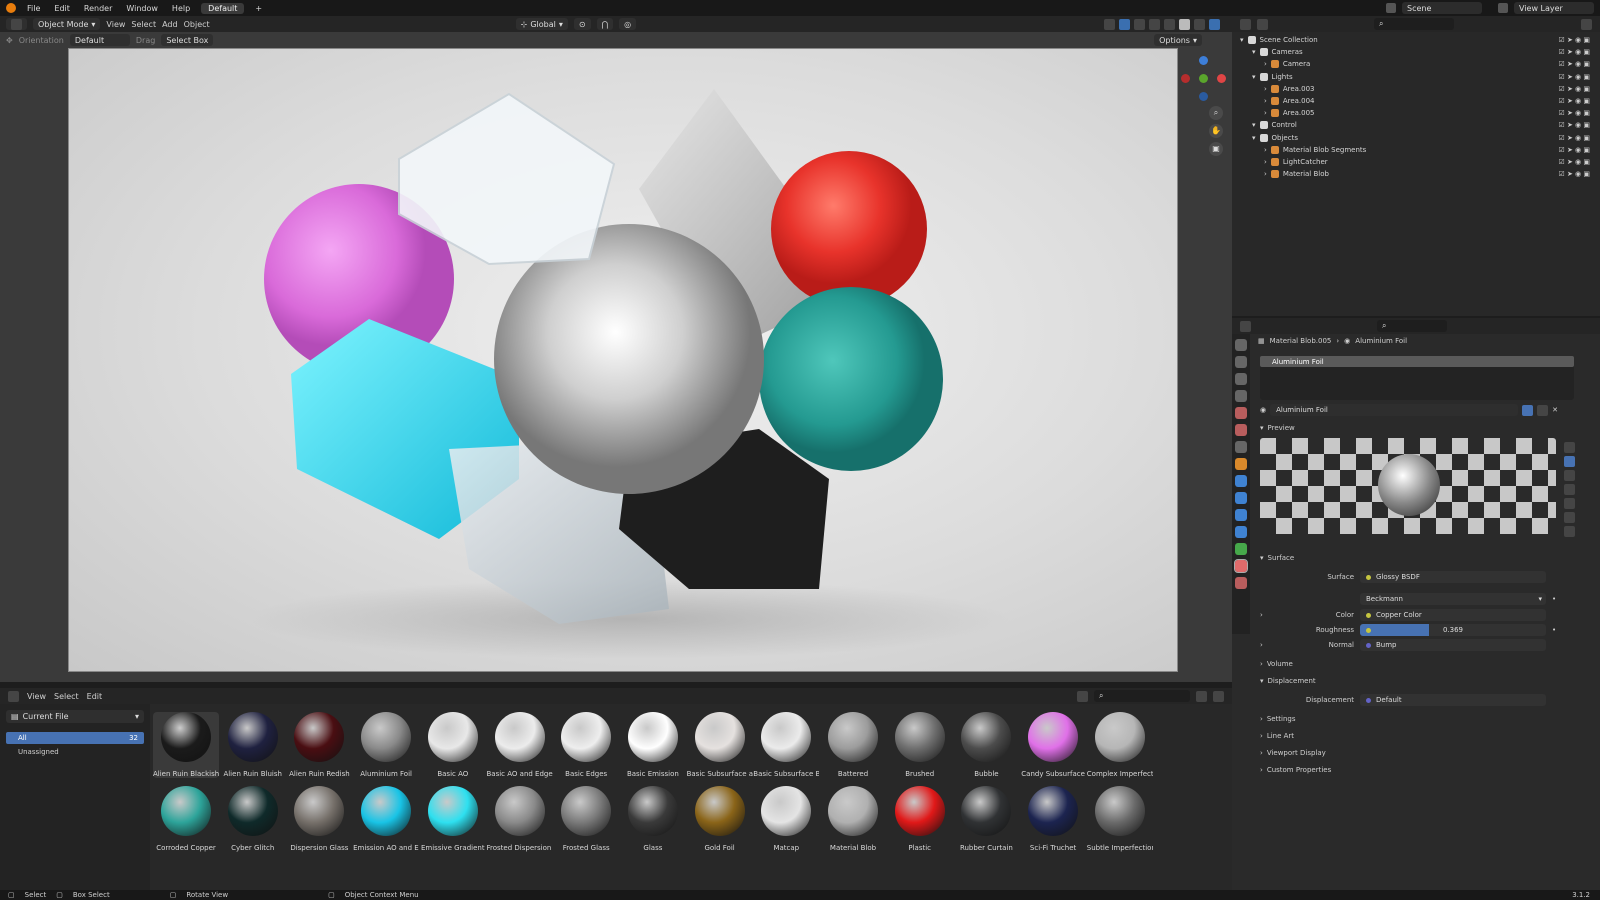 The width and height of the screenshot is (1600, 900). I want to click on tab-object-icon, so click(1241, 464).